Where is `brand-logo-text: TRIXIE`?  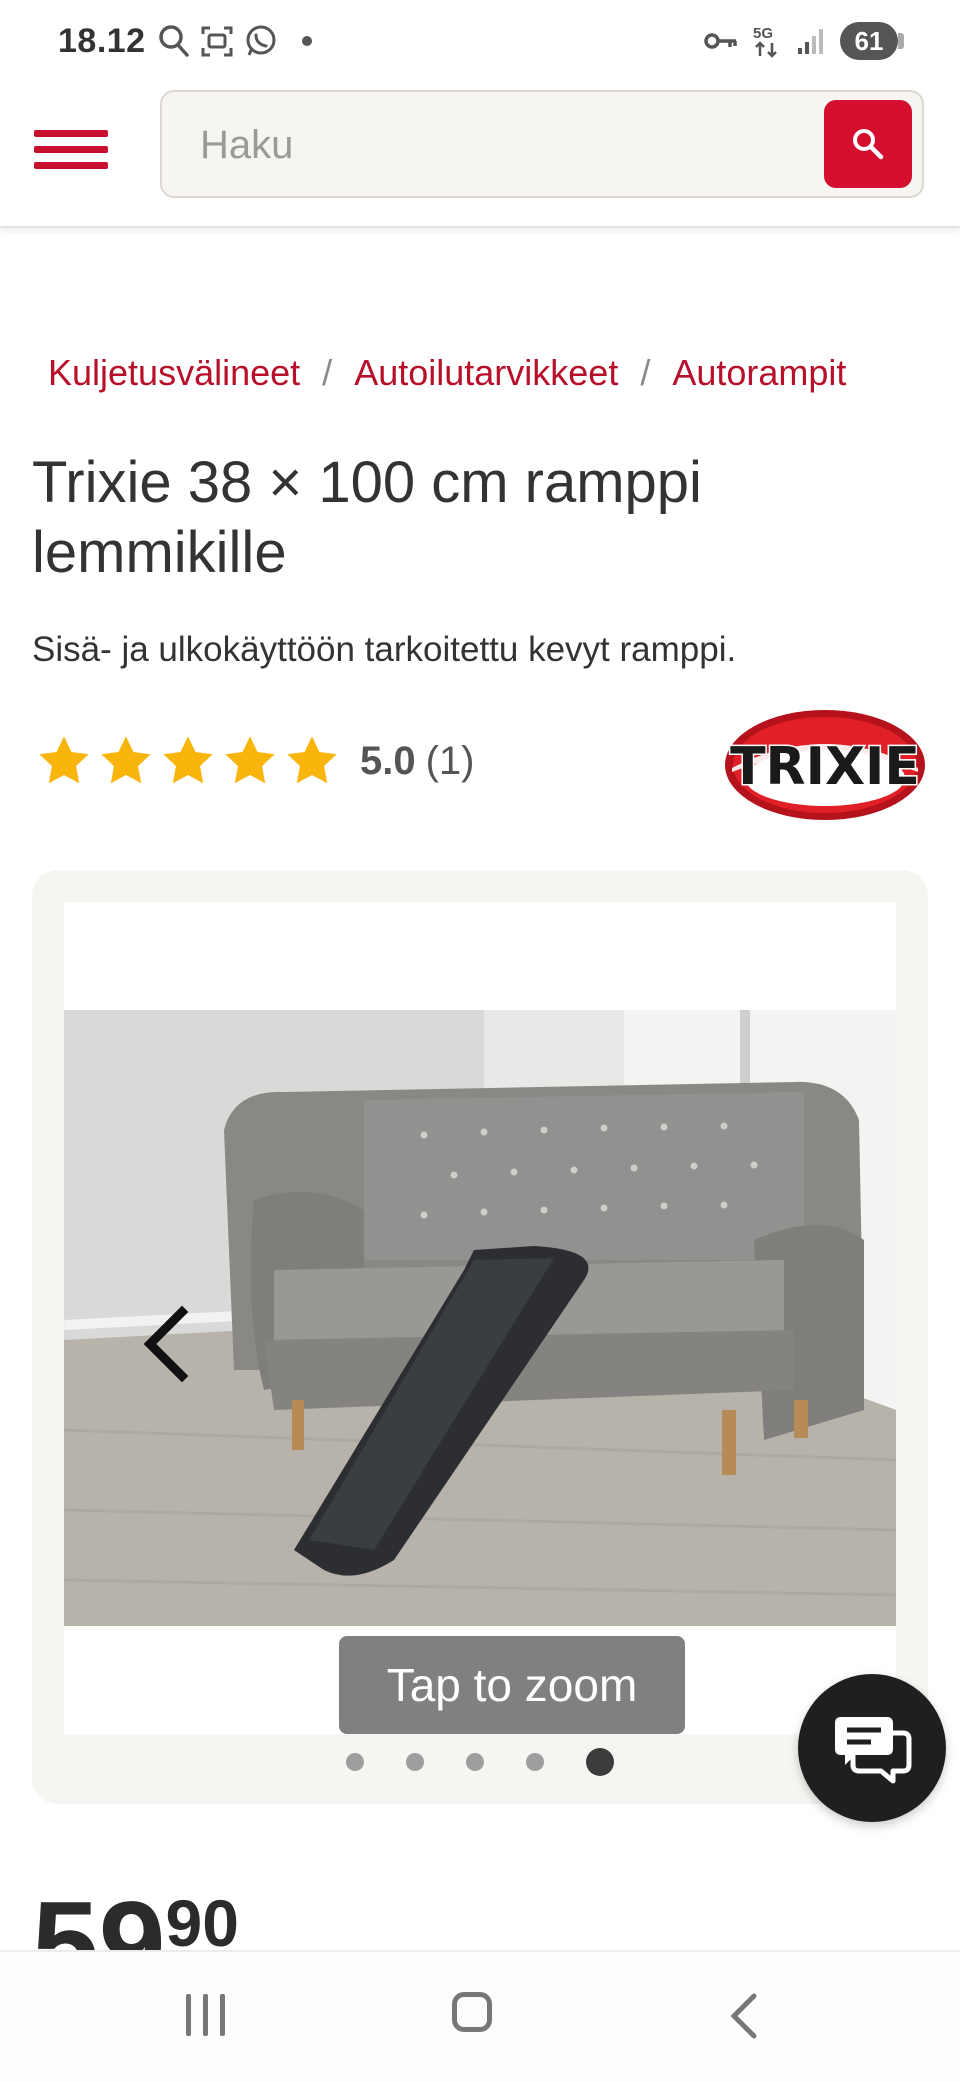 brand-logo-text: TRIXIE is located at coordinates (825, 767).